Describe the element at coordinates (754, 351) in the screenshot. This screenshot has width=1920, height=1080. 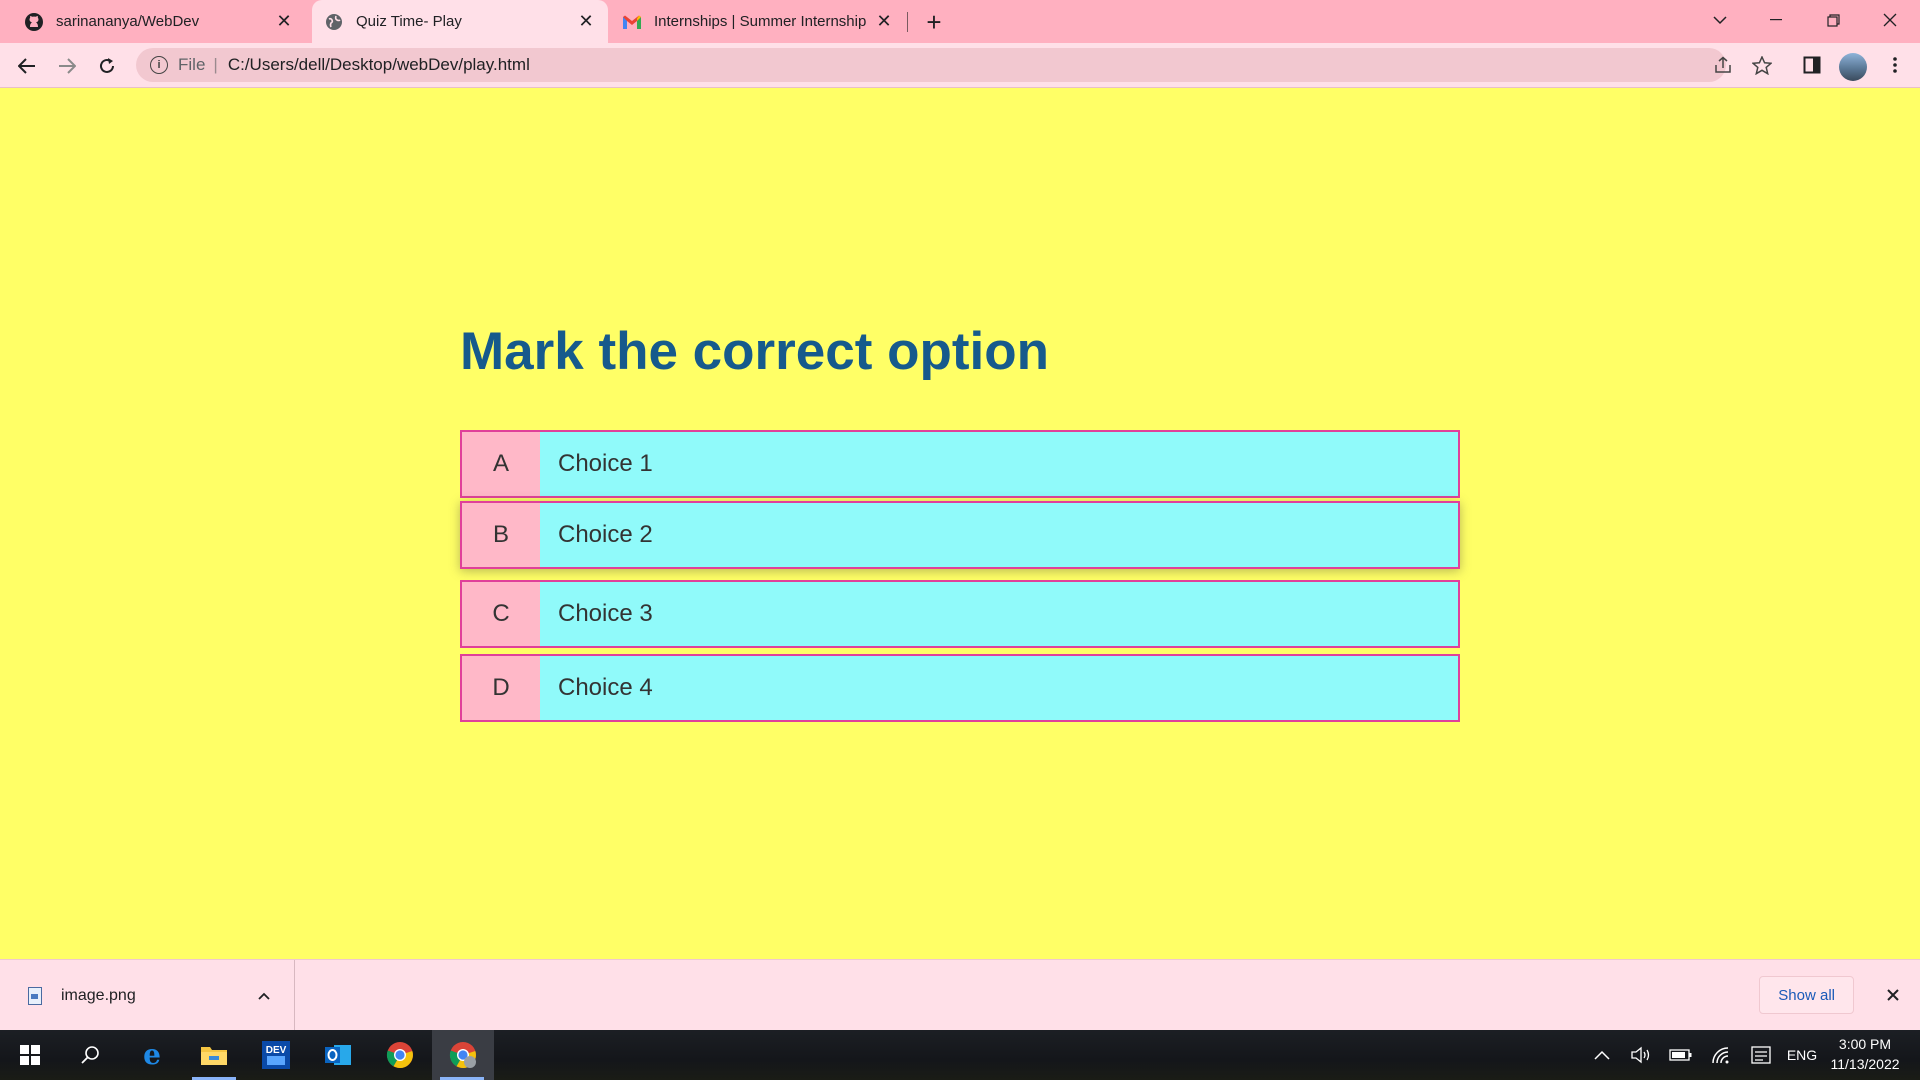
I see `question-heading: Mark the correct option` at that location.